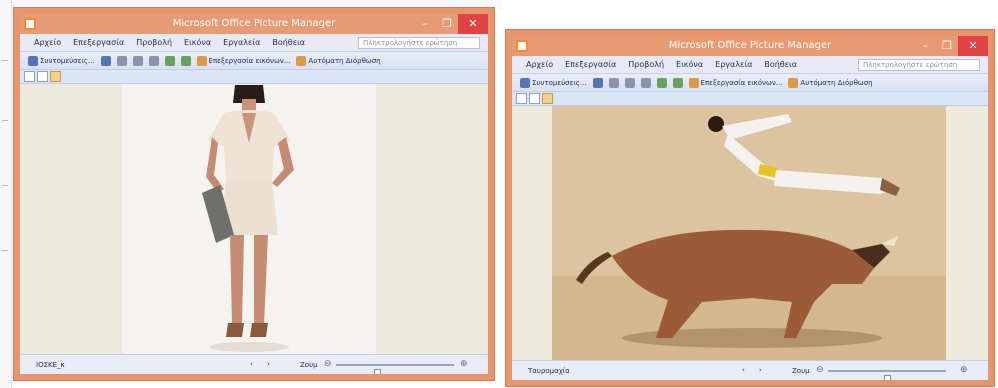 This screenshot has width=998, height=388. Describe the element at coordinates (6, 194) in the screenshot. I see `document-ruler` at that location.